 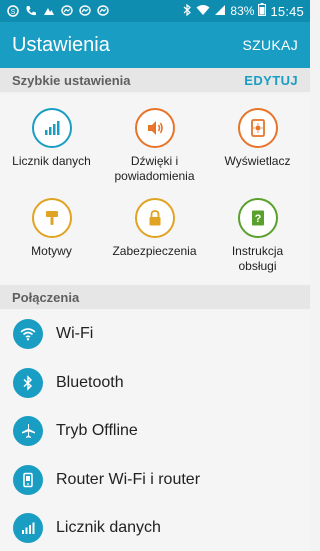 What do you see at coordinates (28, 479) in the screenshot?
I see `hotspot-icon` at bounding box center [28, 479].